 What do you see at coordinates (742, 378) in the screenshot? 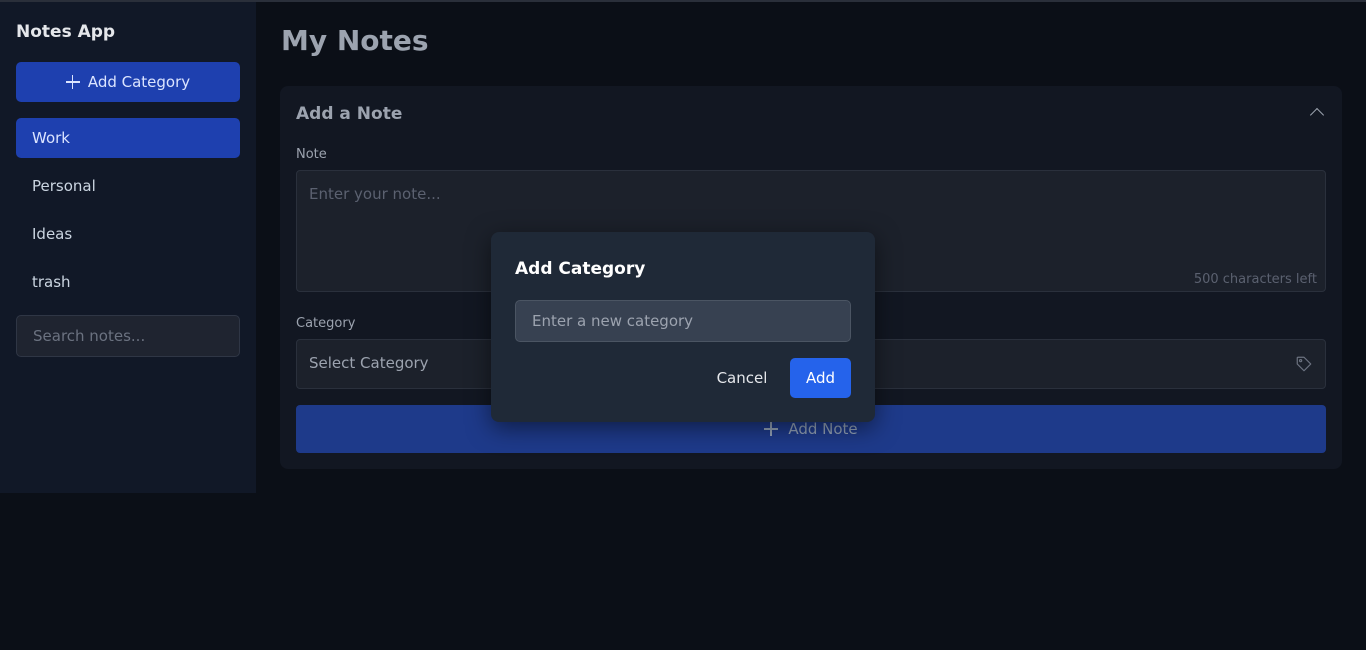
I see `cancel-button: Cancel` at bounding box center [742, 378].